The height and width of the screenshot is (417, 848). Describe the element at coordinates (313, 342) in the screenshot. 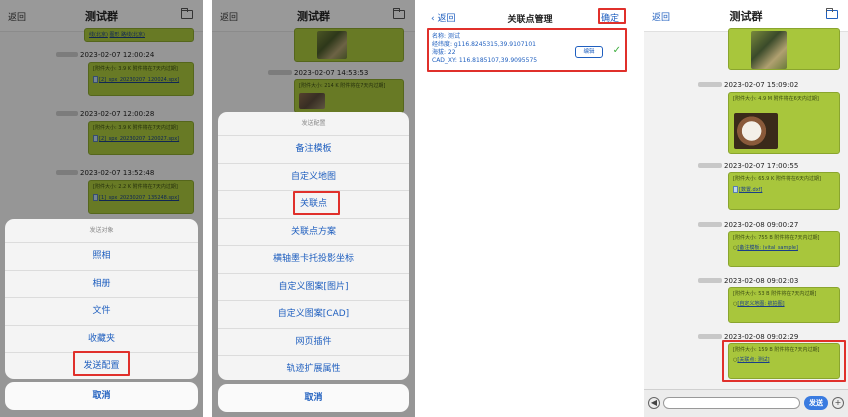

I see `option-web-plugin: 网页插件` at that location.